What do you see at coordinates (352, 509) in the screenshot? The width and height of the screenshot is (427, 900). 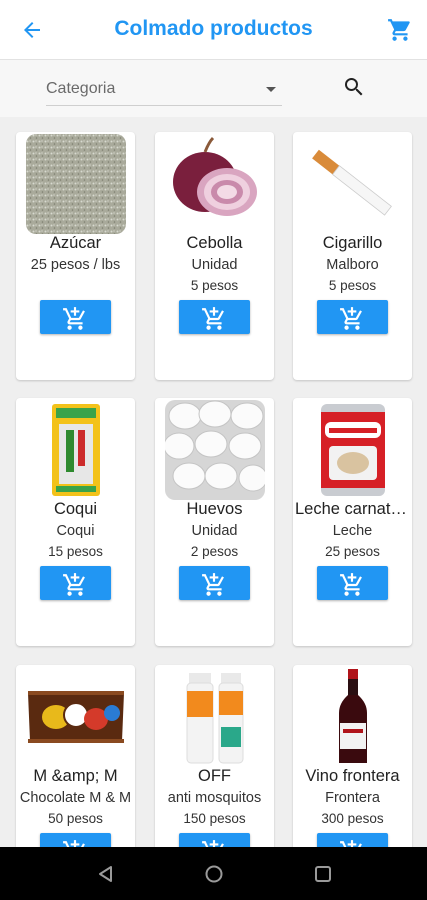 I see `product-name: Leche carnation` at bounding box center [352, 509].